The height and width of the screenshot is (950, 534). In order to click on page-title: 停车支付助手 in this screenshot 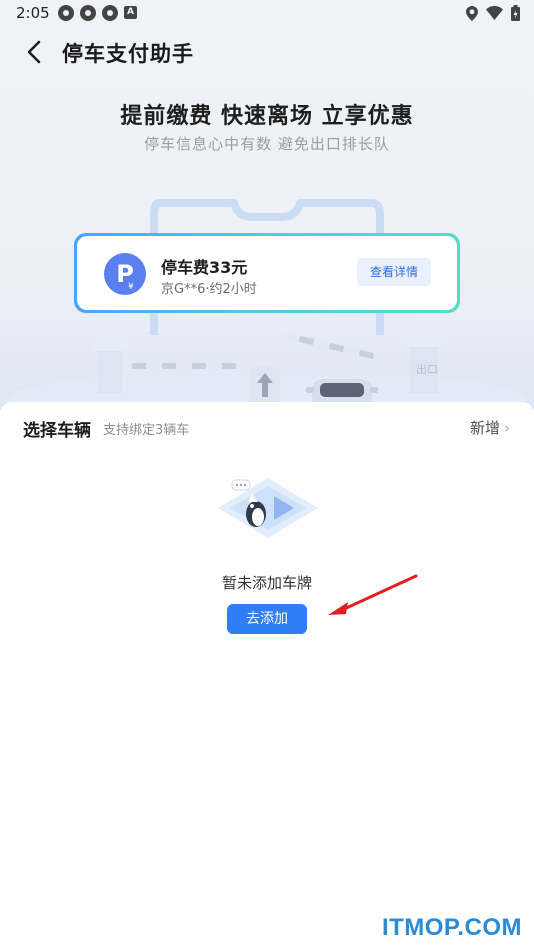, I will do `click(128, 54)`.